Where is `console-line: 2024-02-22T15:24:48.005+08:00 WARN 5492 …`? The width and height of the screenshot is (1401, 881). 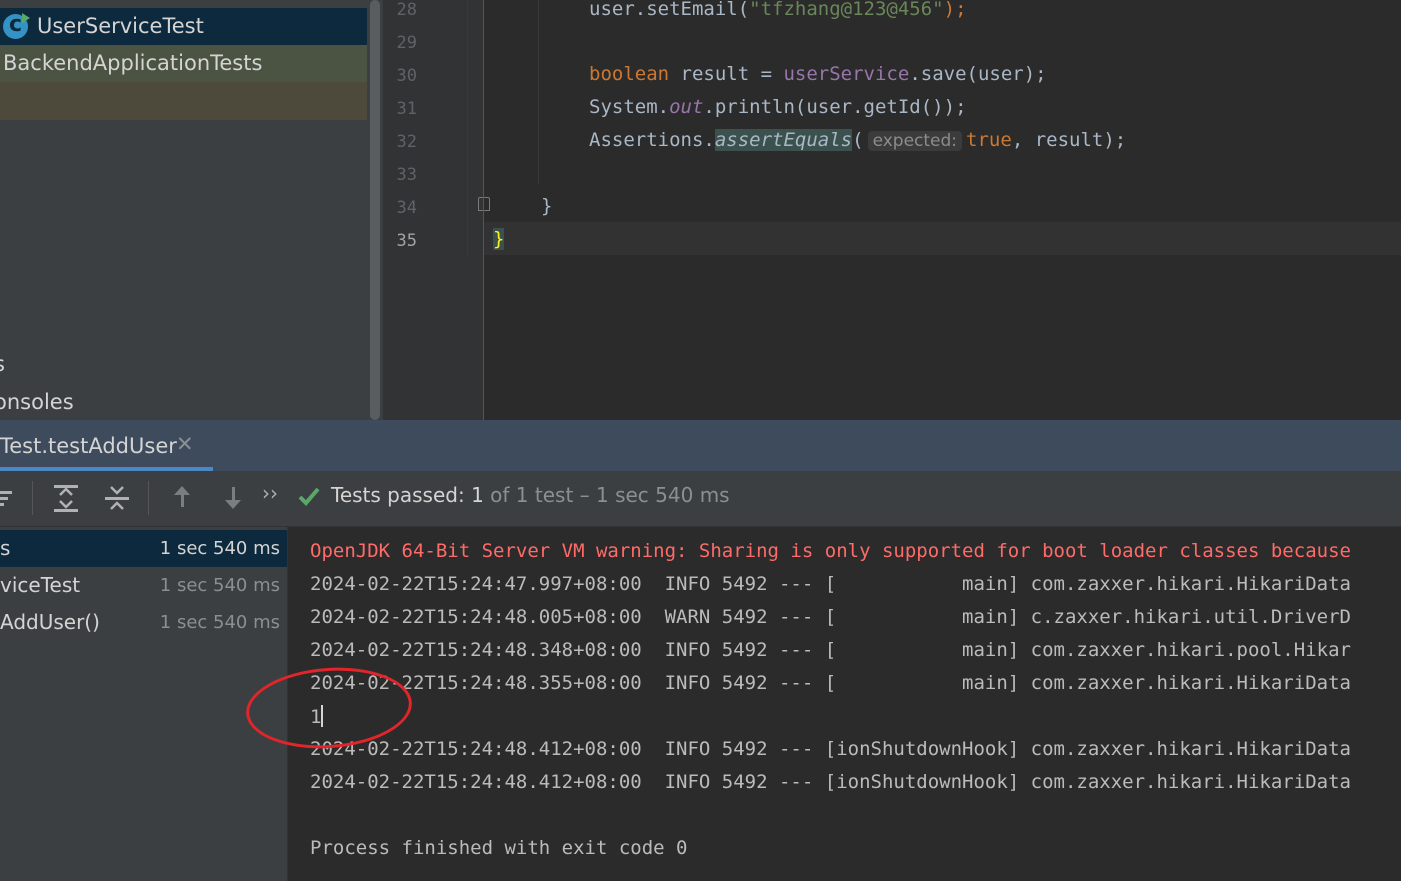
console-line: 2024-02-22T15:24:48.005+08:00 WARN 5492 … is located at coordinates (830, 617).